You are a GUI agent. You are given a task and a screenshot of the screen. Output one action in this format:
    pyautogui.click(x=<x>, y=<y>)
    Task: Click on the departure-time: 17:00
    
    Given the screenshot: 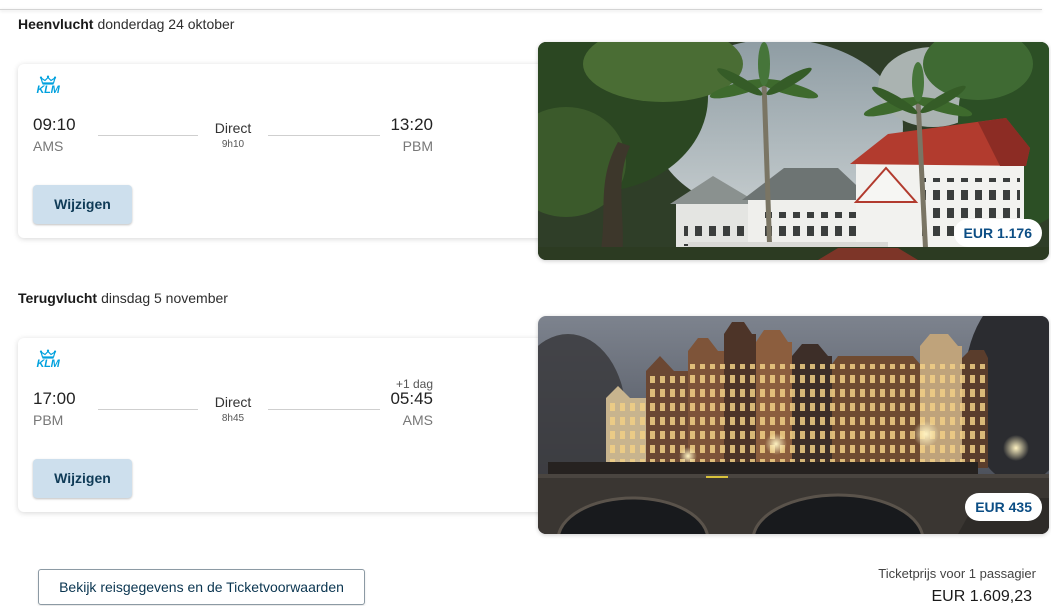 What is the action you would take?
    pyautogui.click(x=54, y=398)
    